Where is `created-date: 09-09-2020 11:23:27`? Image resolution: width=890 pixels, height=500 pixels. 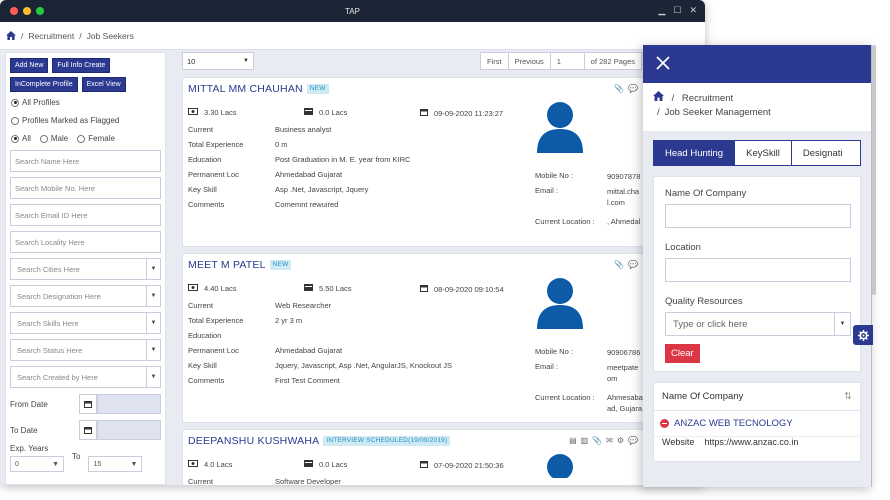 created-date: 09-09-2020 11:23:27 is located at coordinates (469, 113).